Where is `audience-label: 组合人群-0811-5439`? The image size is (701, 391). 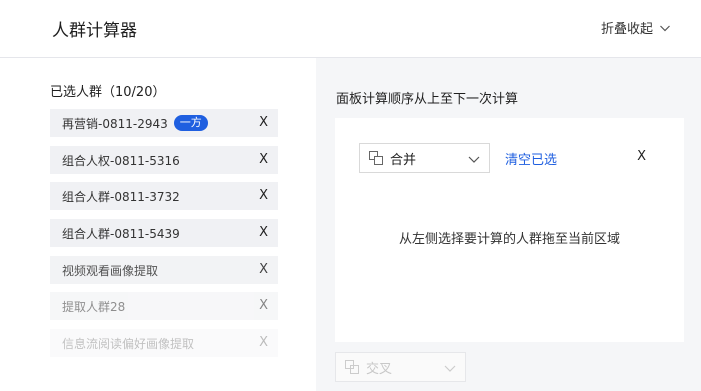 audience-label: 组合人群-0811-5439 is located at coordinates (121, 233).